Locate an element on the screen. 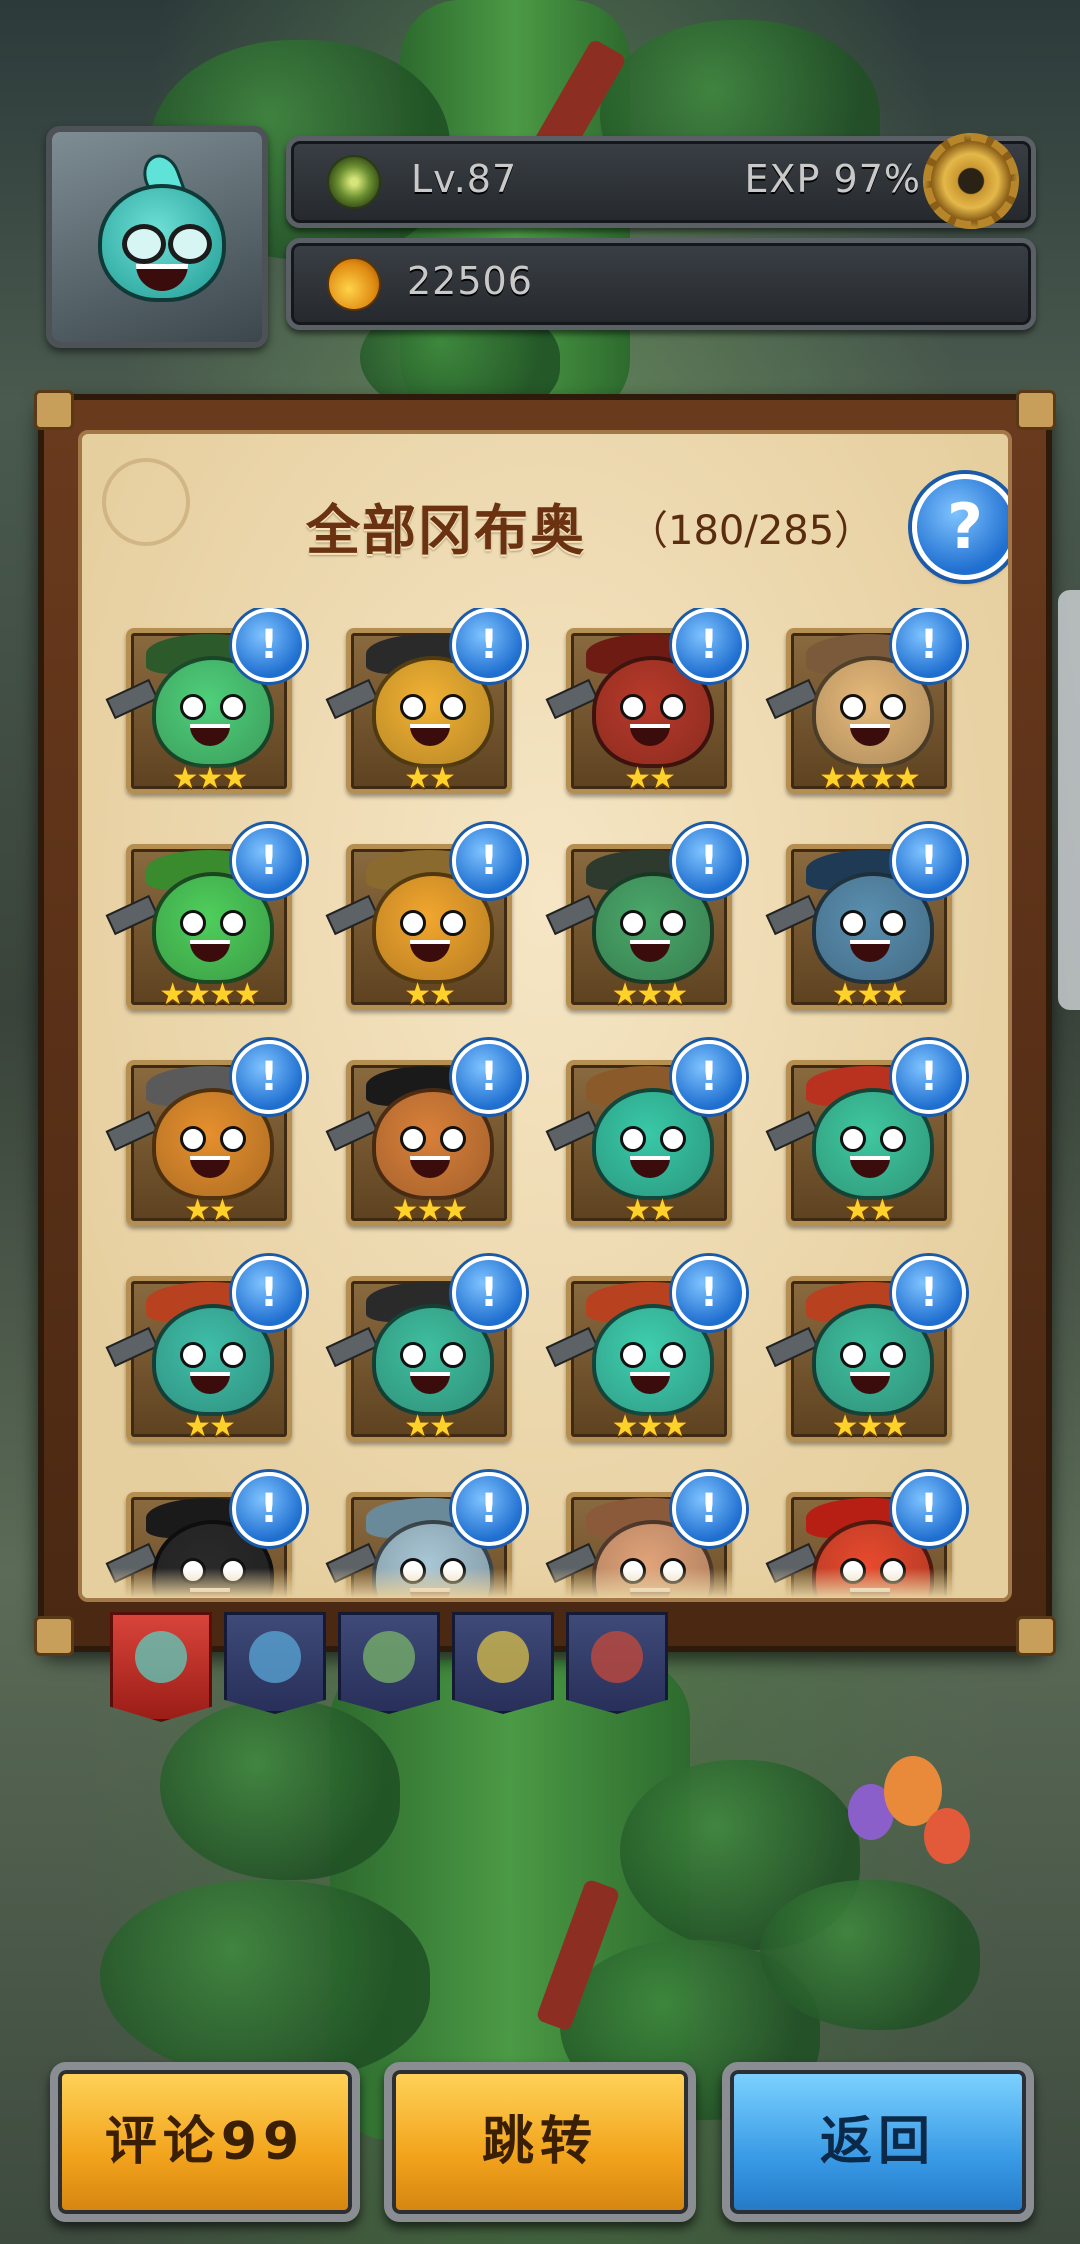  exp-text: EXP 97% is located at coordinates (832, 179).